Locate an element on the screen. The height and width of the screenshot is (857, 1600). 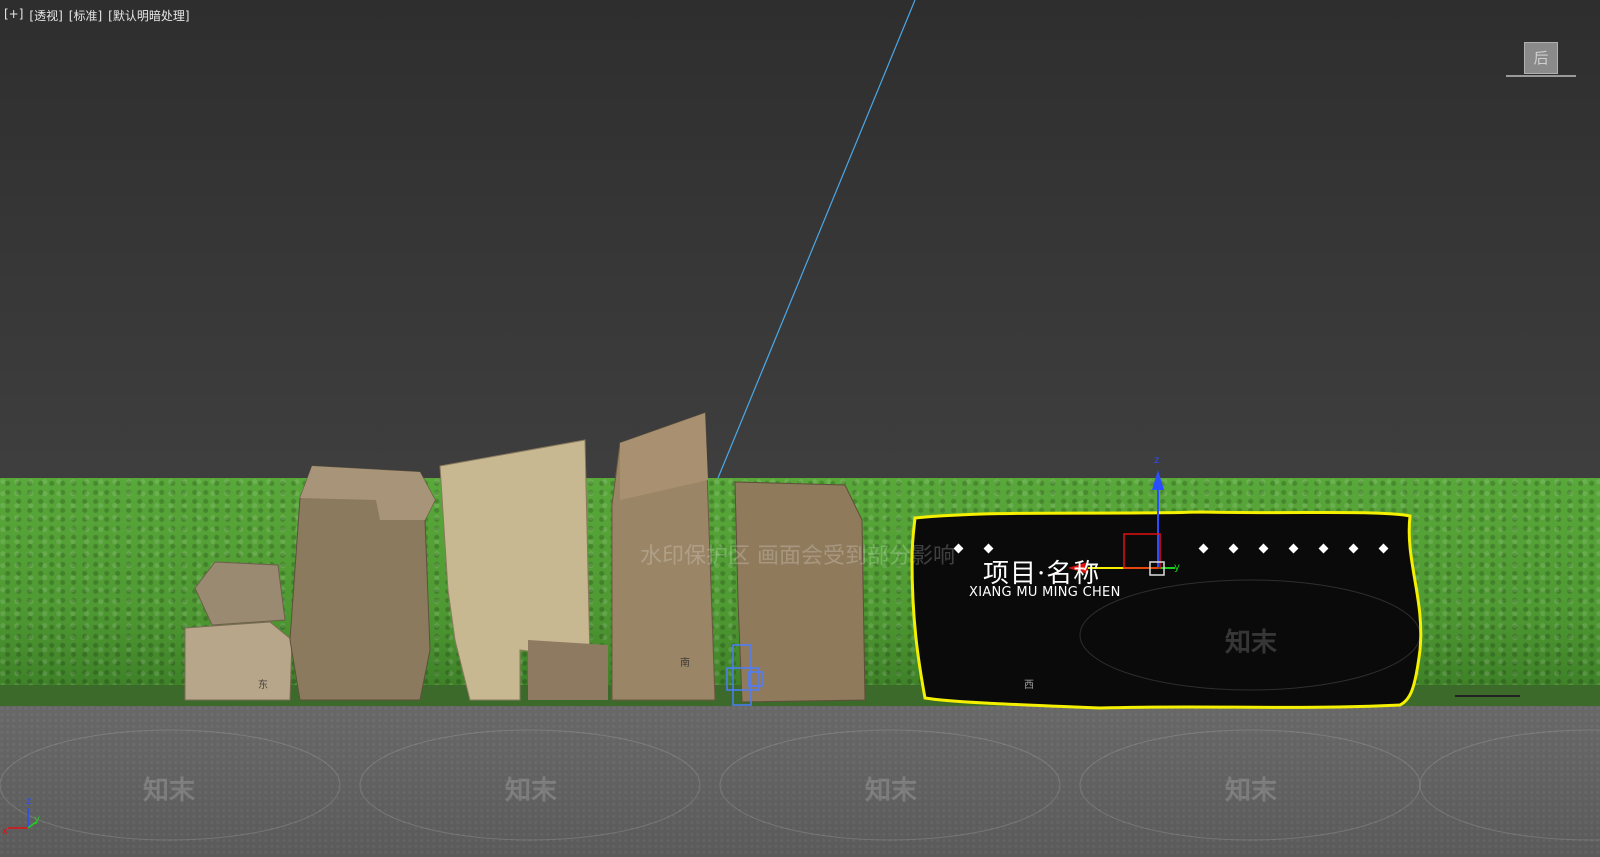
sign-subtitle-text: XIANG MU MING CHEN is located at coordinates (1045, 592).